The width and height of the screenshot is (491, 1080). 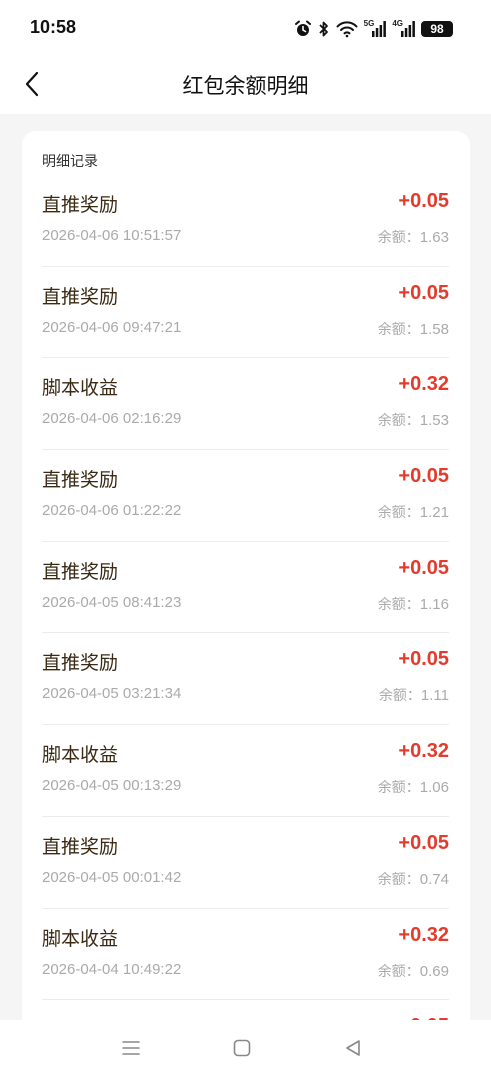 I want to click on record-balance: 余额：1.16, so click(x=413, y=604).